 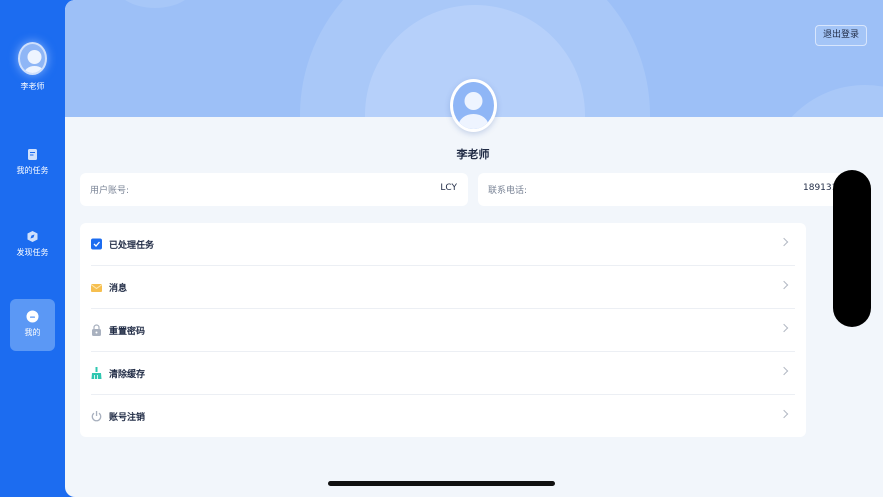 I want to click on menu-item-label: 账号注销, so click(x=127, y=418).